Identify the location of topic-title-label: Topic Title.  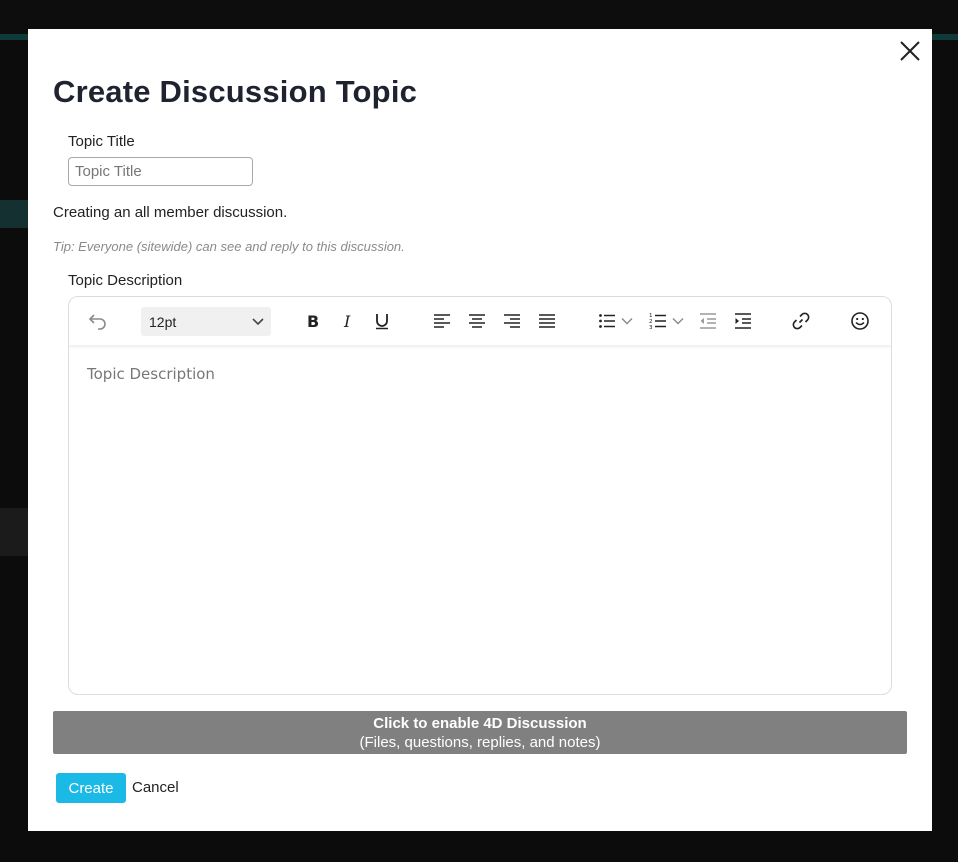
(101, 141).